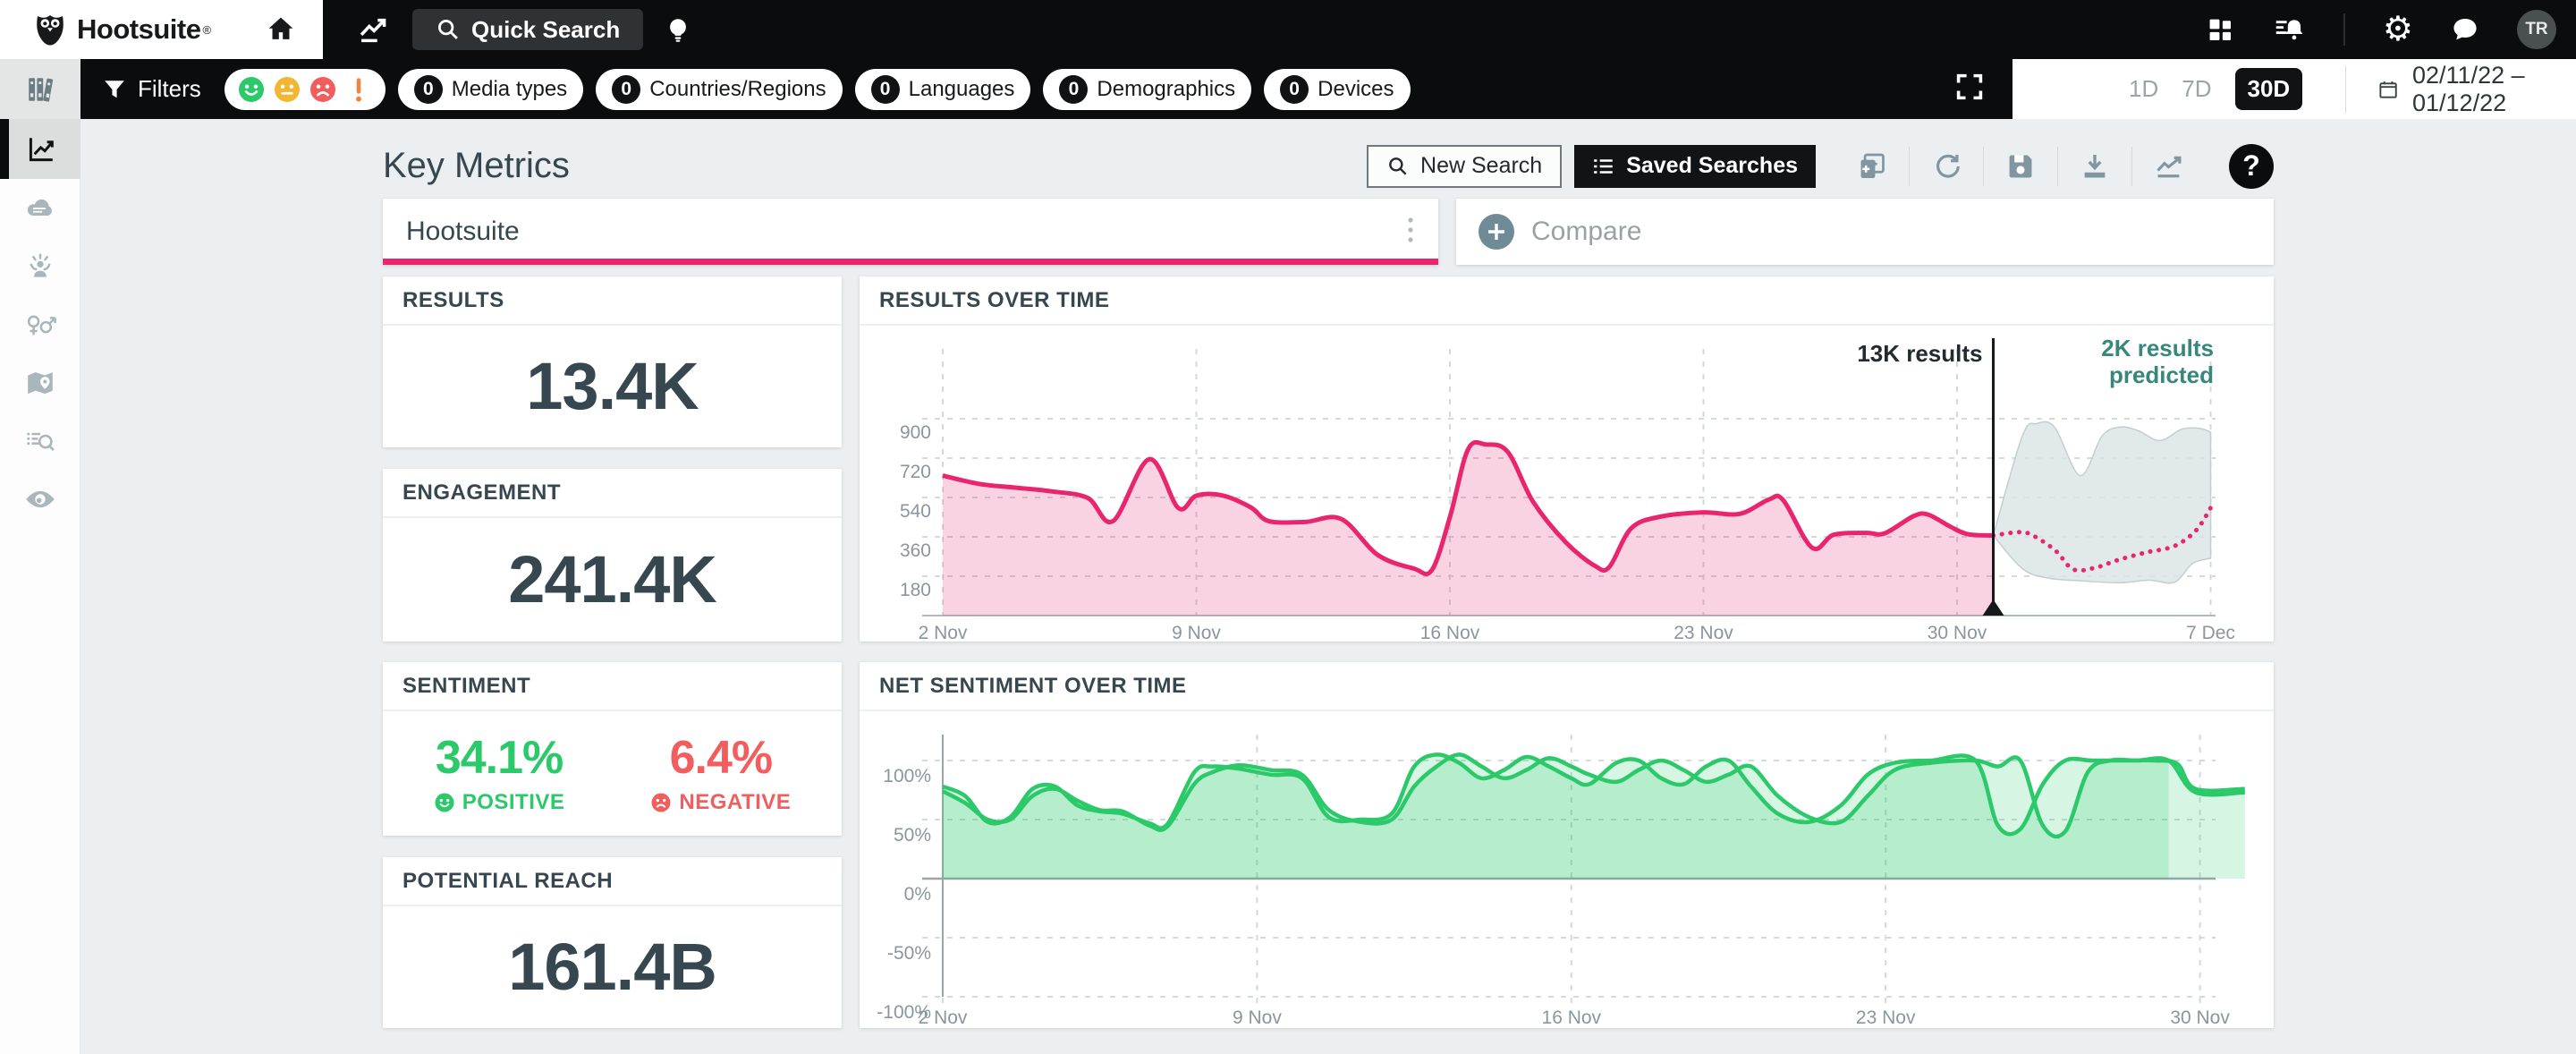  Describe the element at coordinates (1288, 29) in the screenshot. I see `top-navigation-bar: Hootsuite ® Quick Search ⚙ TR` at that location.